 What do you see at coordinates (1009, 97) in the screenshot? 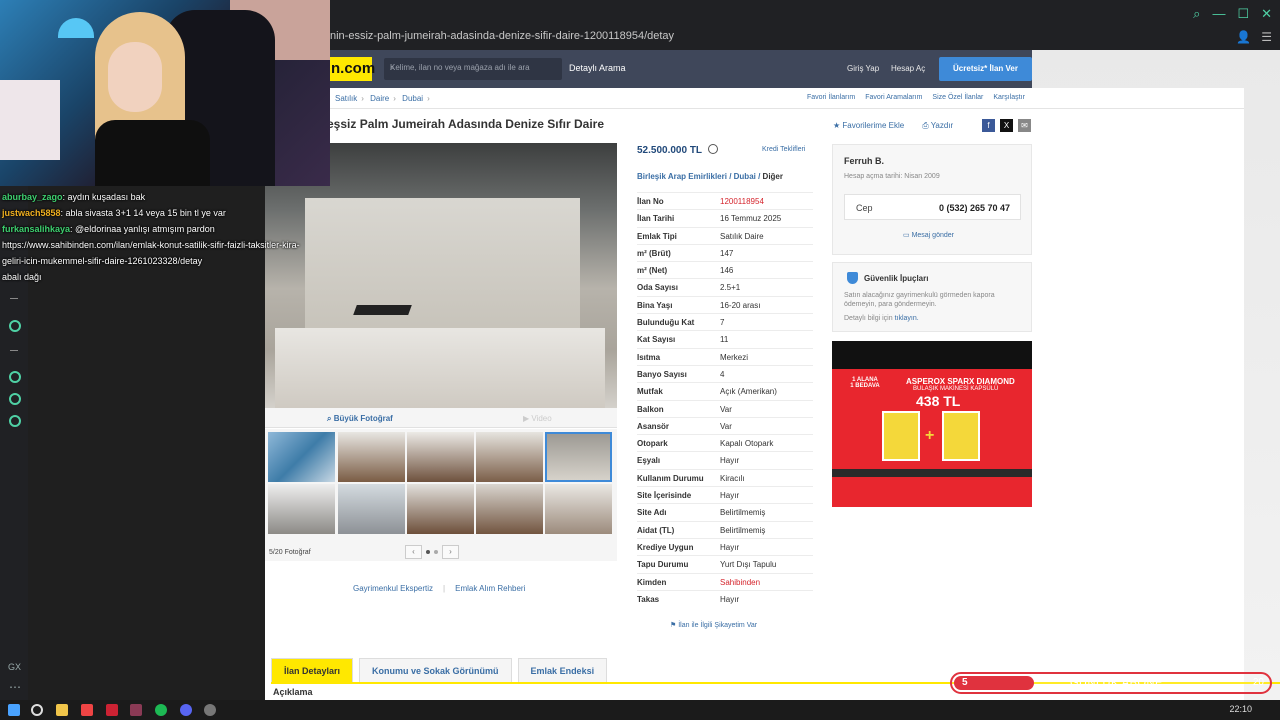
I see `compare-link: Karşılaştır` at bounding box center [1009, 97].